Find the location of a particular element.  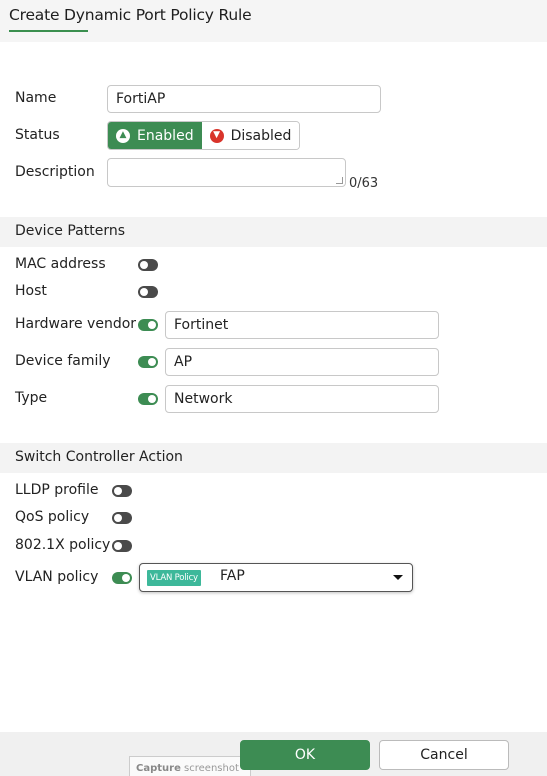

caret-down-icon is located at coordinates (398, 577).